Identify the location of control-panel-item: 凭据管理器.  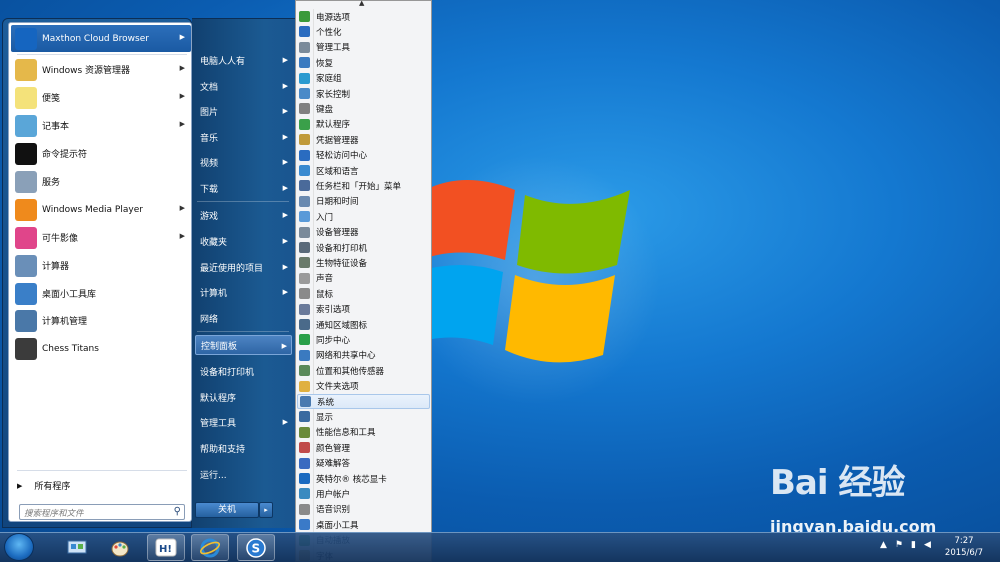
(363, 139).